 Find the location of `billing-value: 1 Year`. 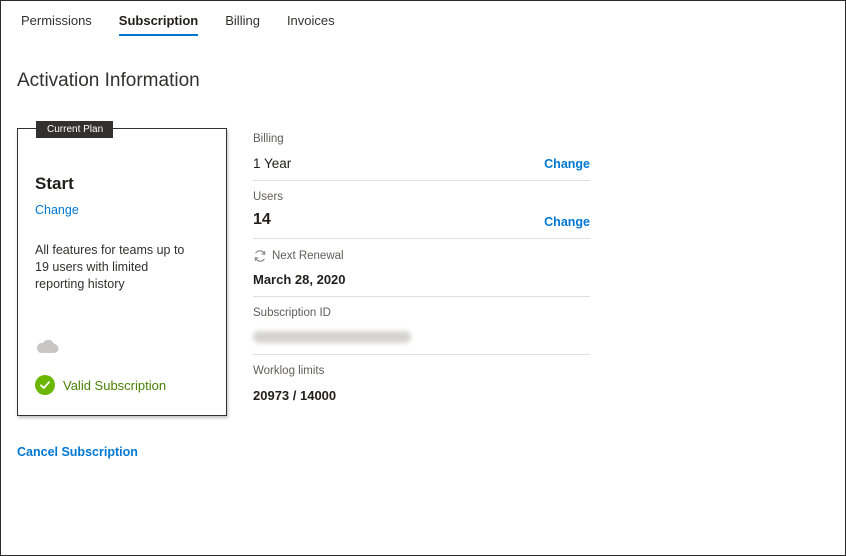

billing-value: 1 Year is located at coordinates (272, 163).